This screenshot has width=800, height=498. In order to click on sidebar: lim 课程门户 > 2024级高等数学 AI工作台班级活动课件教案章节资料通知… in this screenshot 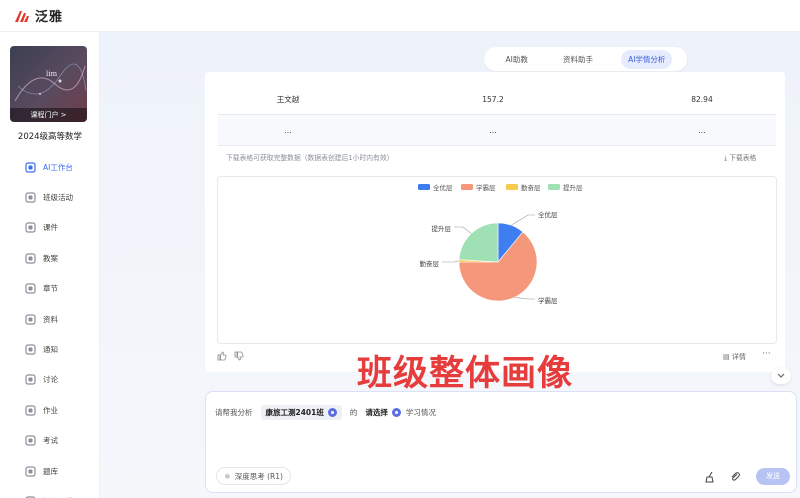, I will do `click(50, 265)`.